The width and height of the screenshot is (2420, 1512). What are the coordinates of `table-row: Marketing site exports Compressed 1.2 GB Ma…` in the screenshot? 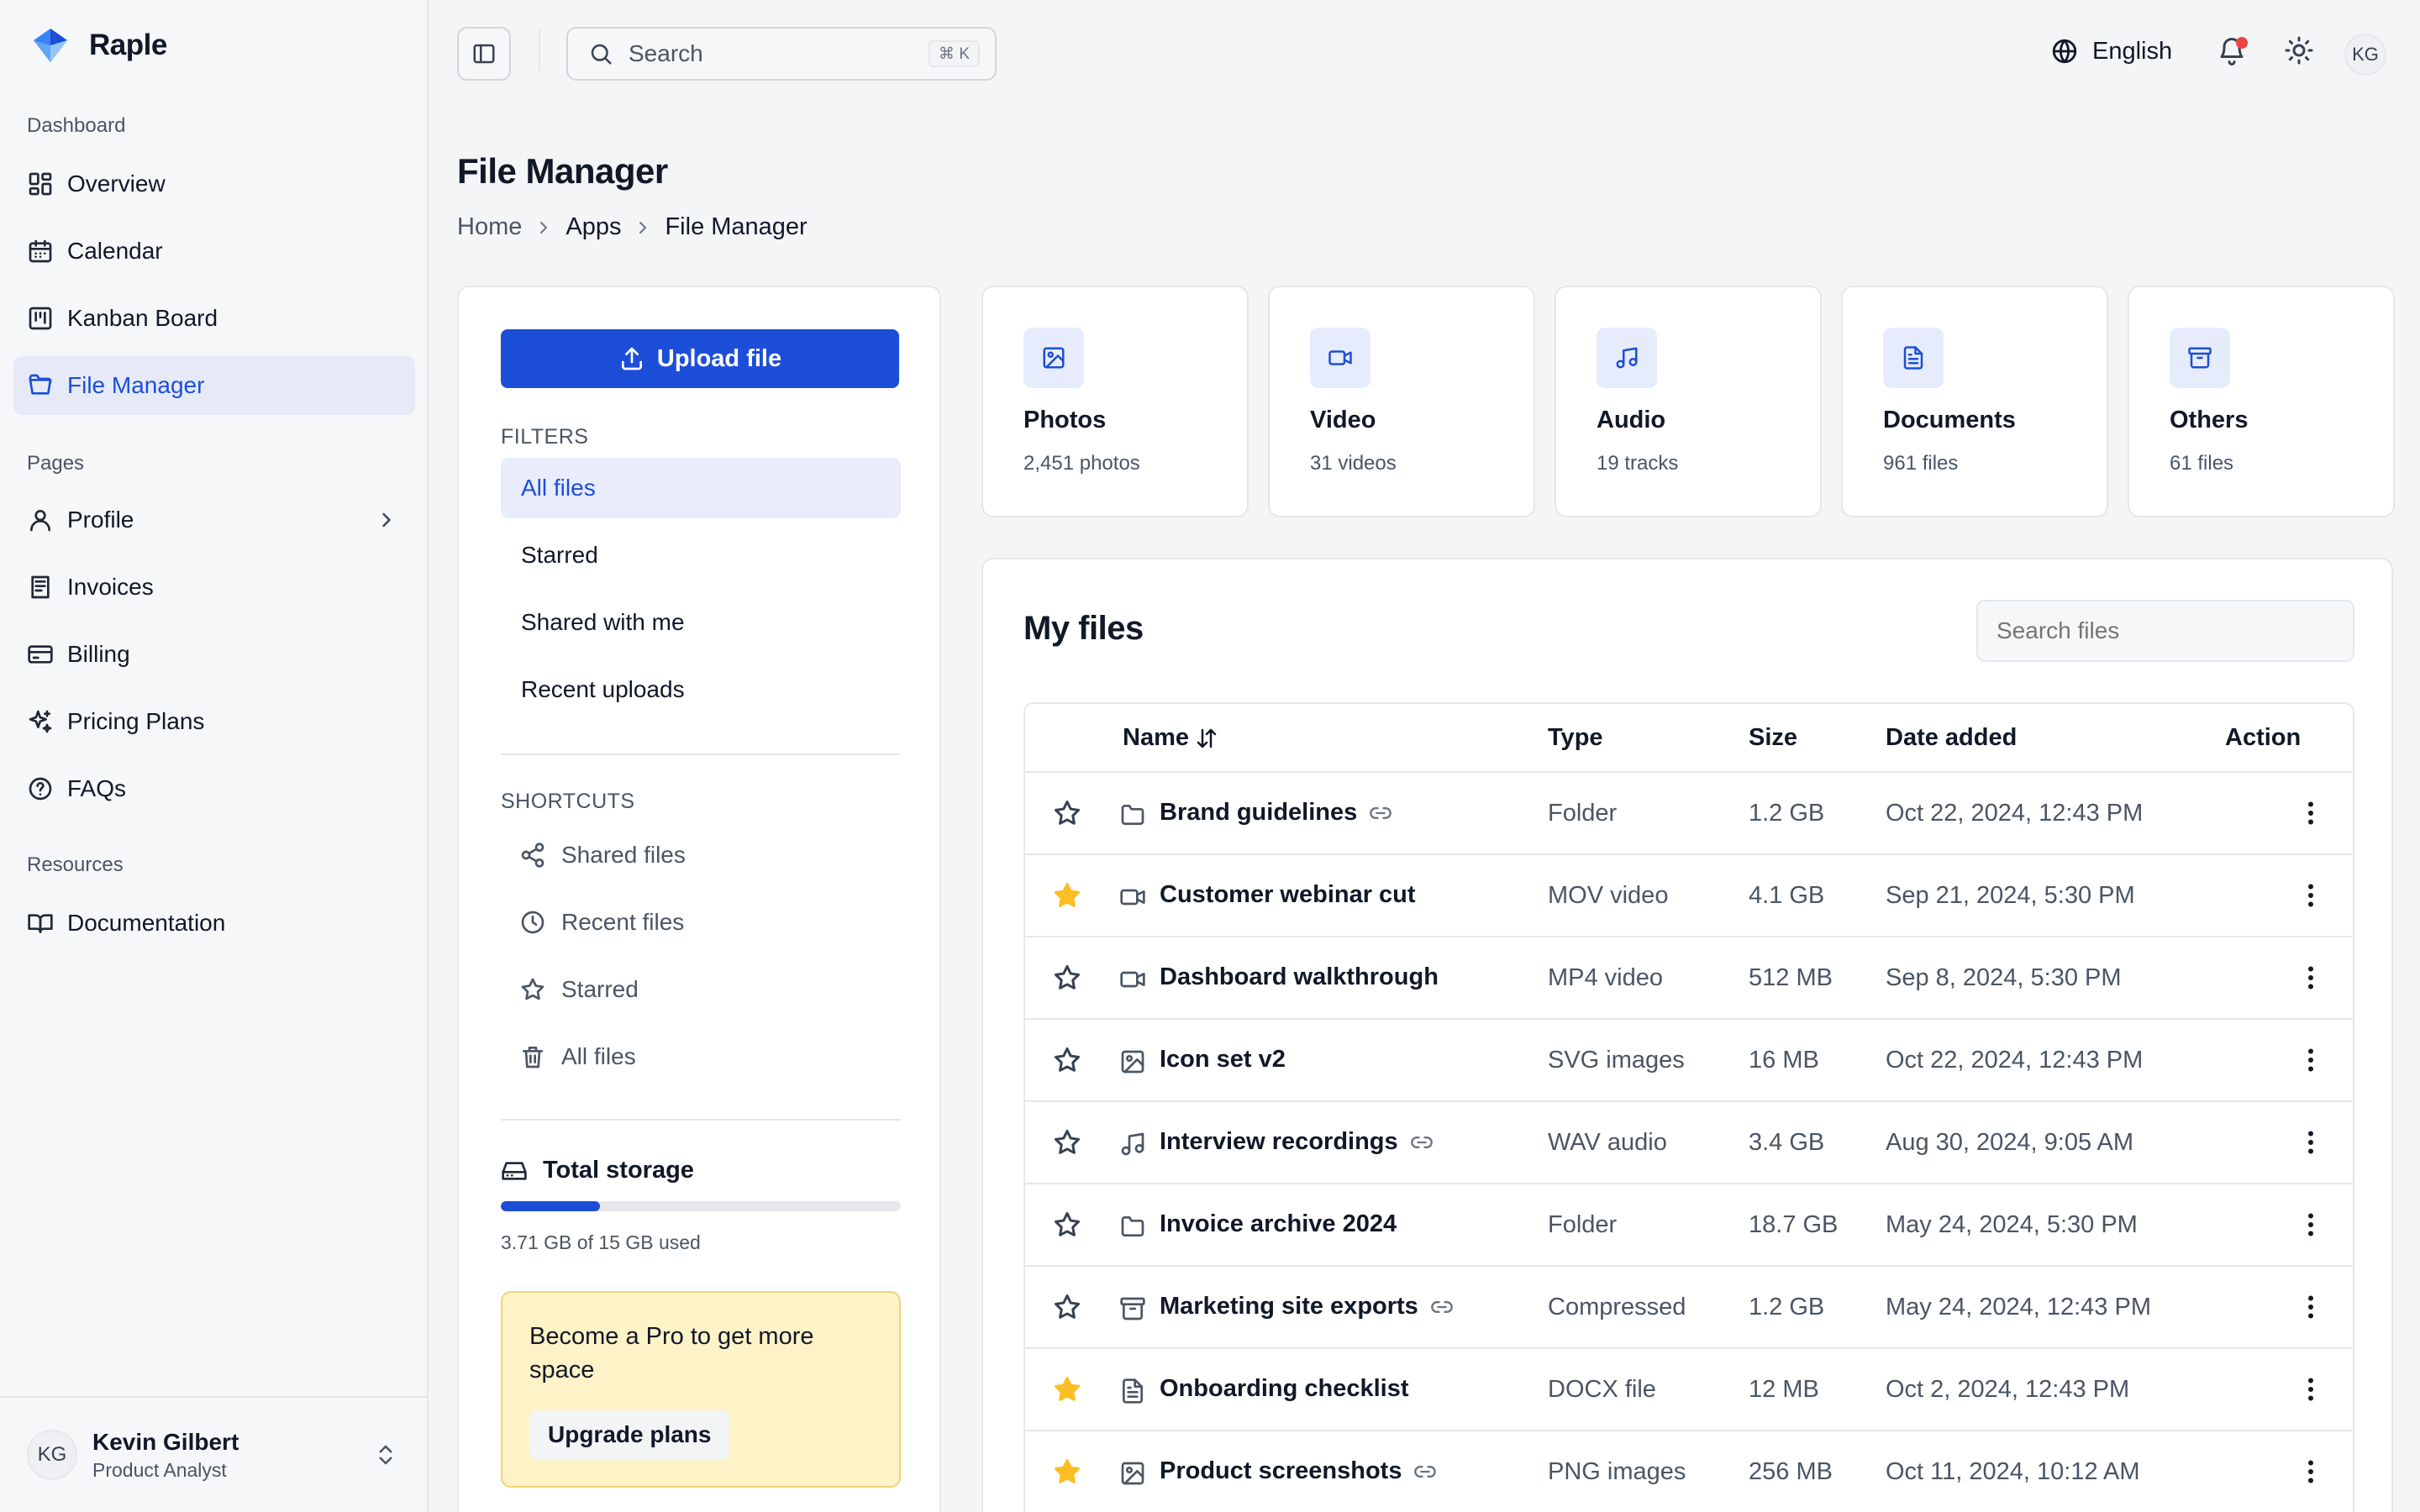 It's located at (1689, 1308).